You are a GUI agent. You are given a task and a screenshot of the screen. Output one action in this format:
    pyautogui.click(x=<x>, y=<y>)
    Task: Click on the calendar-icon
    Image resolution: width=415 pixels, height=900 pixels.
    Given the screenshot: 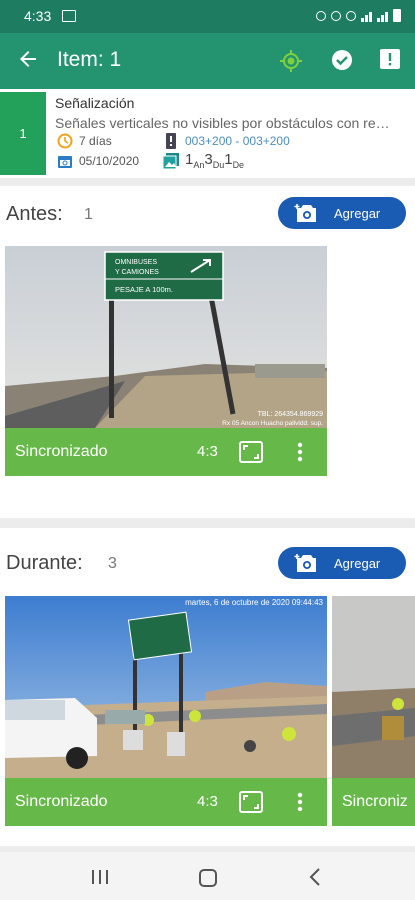 What is the action you would take?
    pyautogui.click(x=65, y=162)
    